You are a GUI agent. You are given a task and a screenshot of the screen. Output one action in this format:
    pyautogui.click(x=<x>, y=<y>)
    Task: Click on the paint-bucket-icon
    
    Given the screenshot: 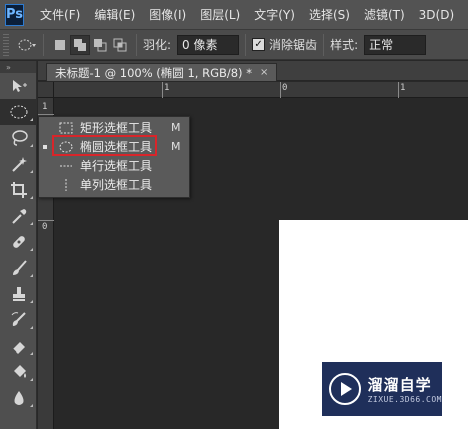 What is the action you would take?
    pyautogui.click(x=19, y=371)
    